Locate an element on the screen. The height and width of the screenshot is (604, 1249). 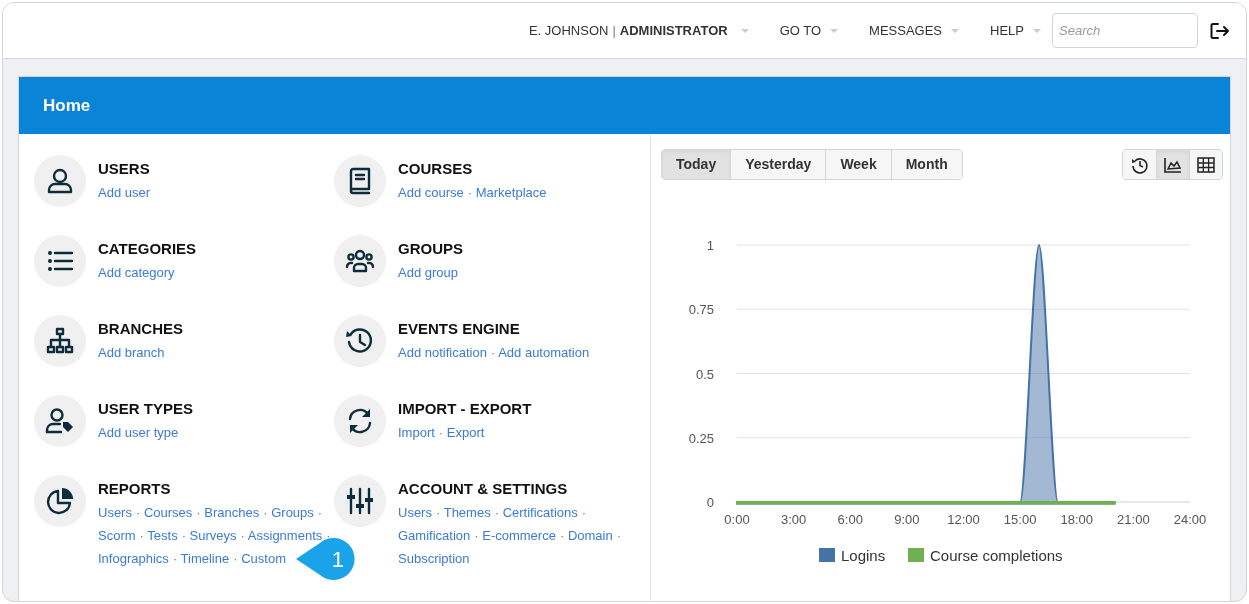
period-tab: Month is located at coordinates (926, 164).